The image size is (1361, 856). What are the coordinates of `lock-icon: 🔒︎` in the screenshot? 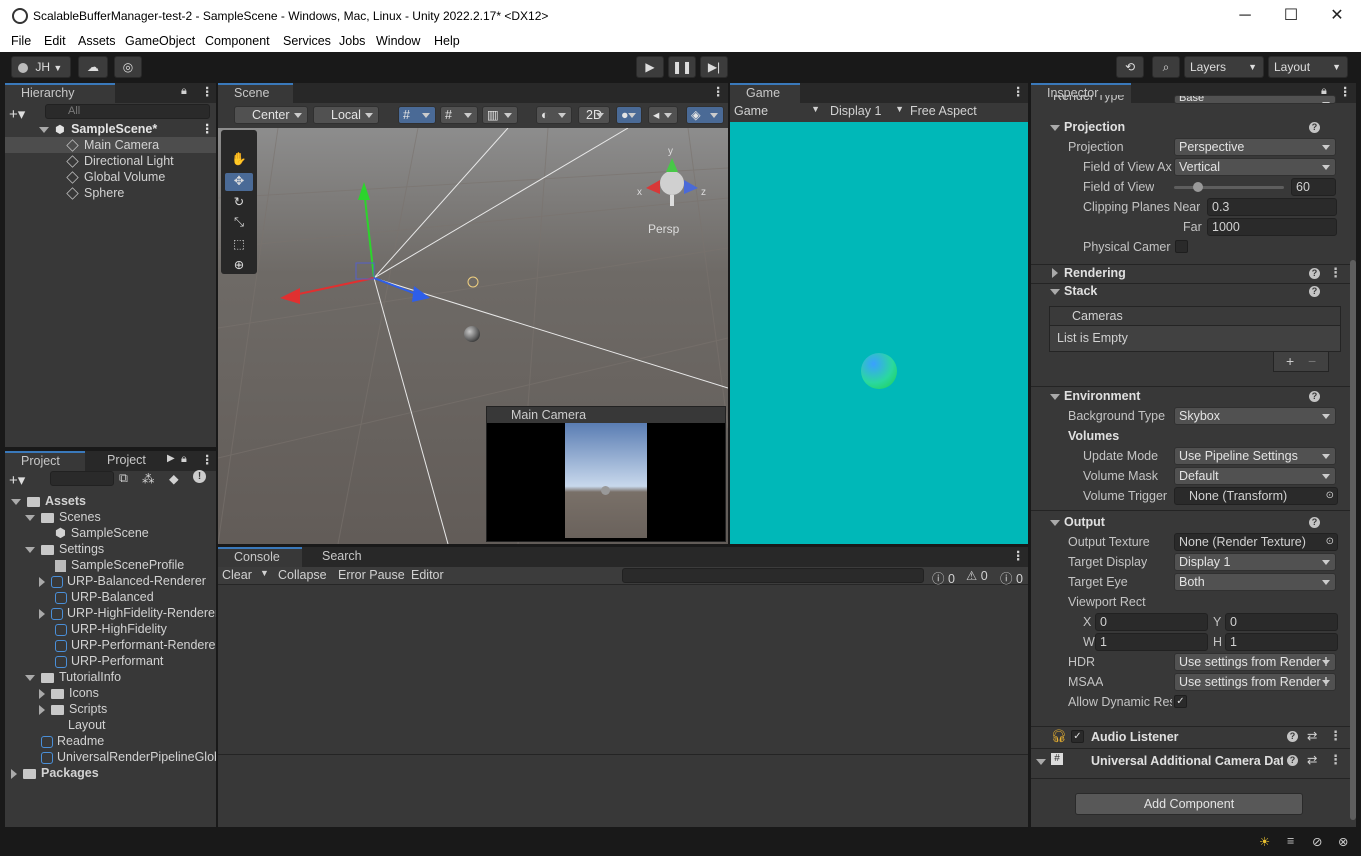 It's located at (184, 91).